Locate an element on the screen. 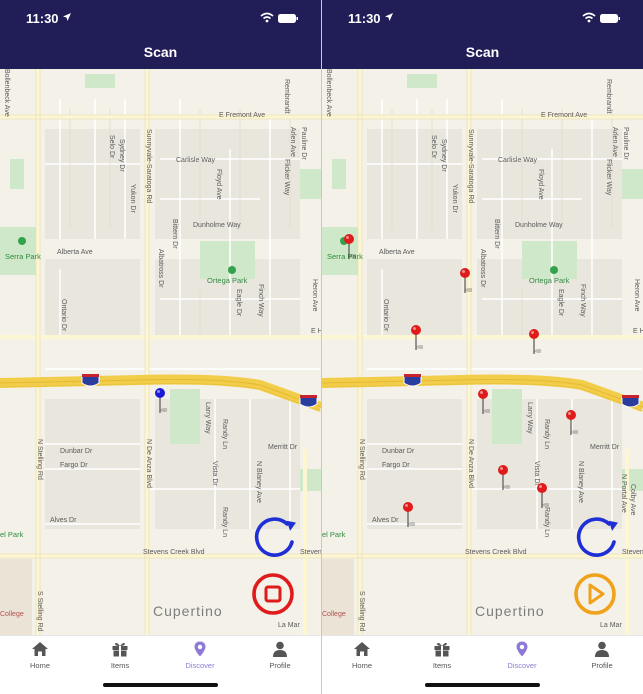 This screenshot has width=643, height=694. street-label: E Fremont Ave is located at coordinates (564, 115).